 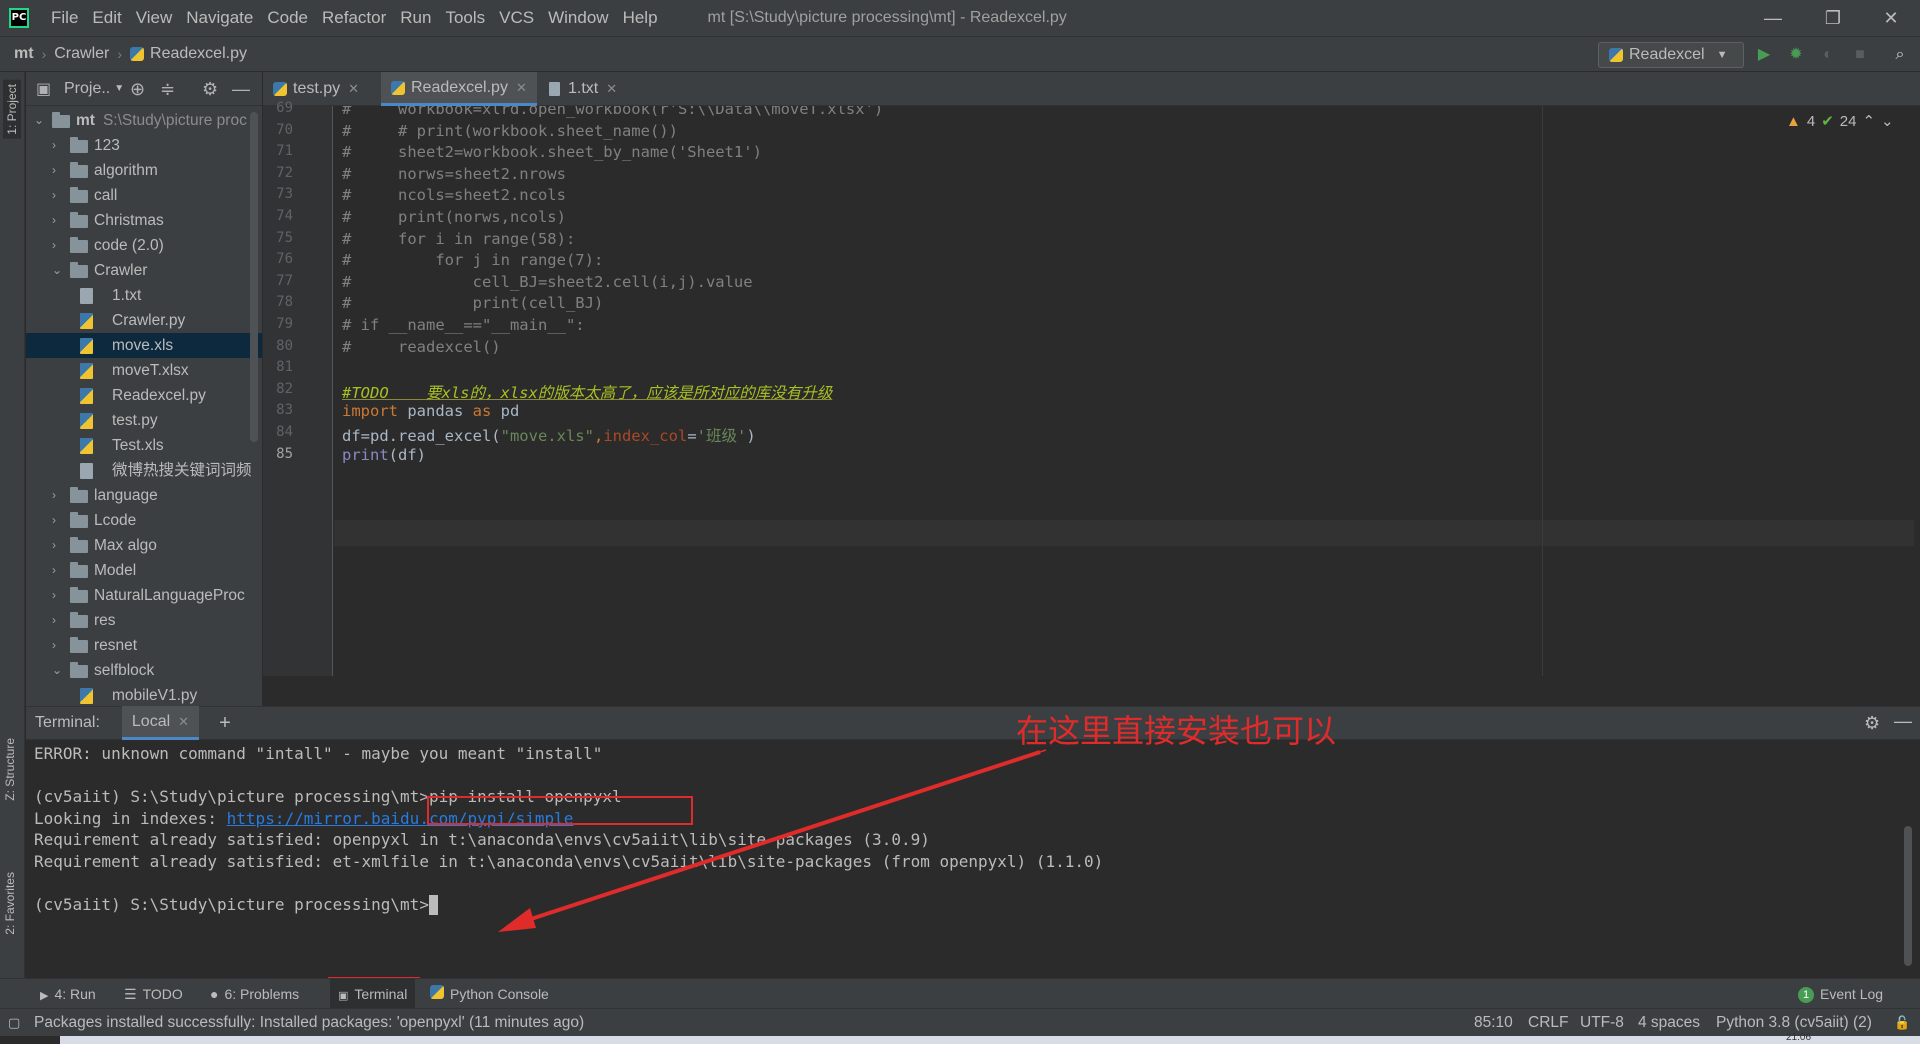 What do you see at coordinates (465, 18) in the screenshot?
I see `menu-tools: Tools` at bounding box center [465, 18].